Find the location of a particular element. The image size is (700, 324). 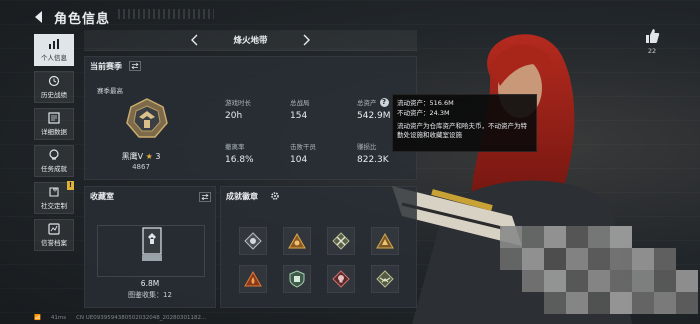

tooltip-liquid-assets: 流动资产：516.6M is located at coordinates (425, 103).